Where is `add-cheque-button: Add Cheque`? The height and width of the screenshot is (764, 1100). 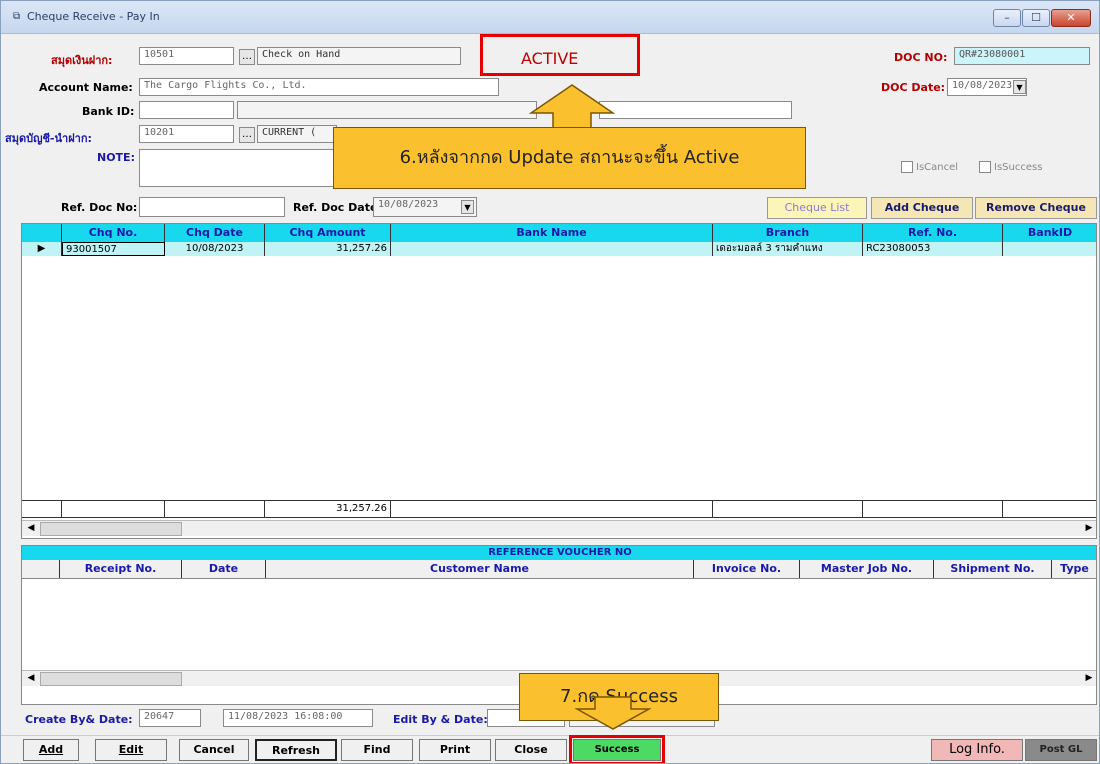 add-cheque-button: Add Cheque is located at coordinates (922, 208).